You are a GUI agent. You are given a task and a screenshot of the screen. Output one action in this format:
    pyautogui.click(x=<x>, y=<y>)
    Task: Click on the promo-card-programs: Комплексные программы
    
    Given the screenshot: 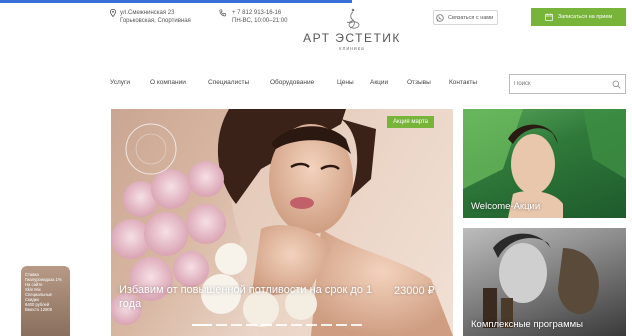 What is the action you would take?
    pyautogui.click(x=544, y=282)
    